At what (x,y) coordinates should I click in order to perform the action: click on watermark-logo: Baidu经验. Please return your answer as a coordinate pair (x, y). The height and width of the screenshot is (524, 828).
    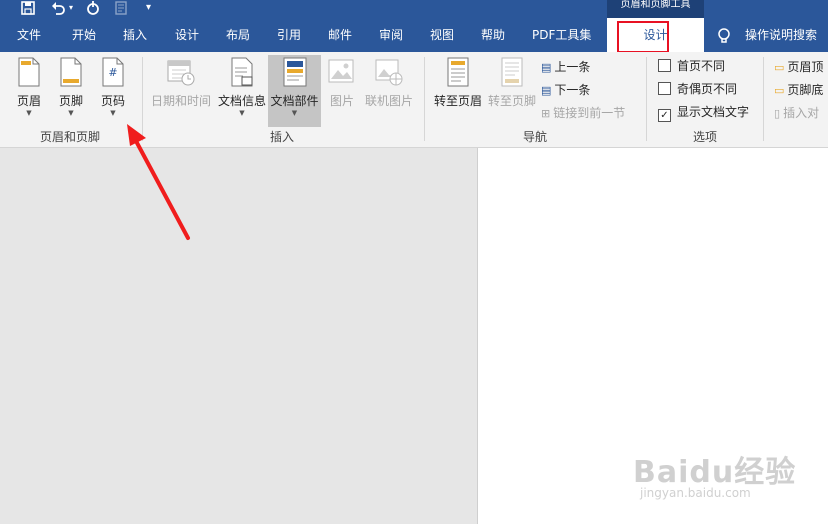
    Looking at the image, I should click on (715, 472).